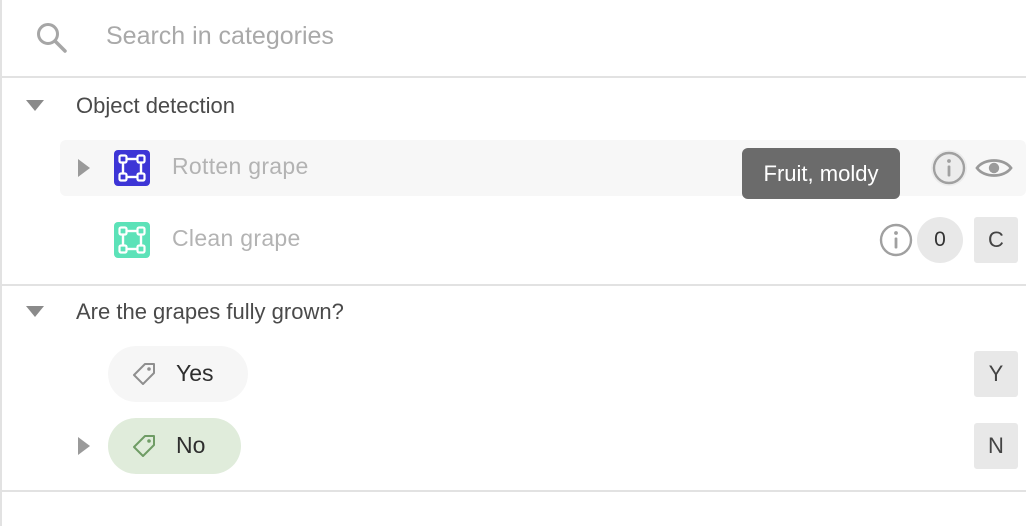 This screenshot has width=1026, height=526. I want to click on option-yes: Yes, so click(178, 374).